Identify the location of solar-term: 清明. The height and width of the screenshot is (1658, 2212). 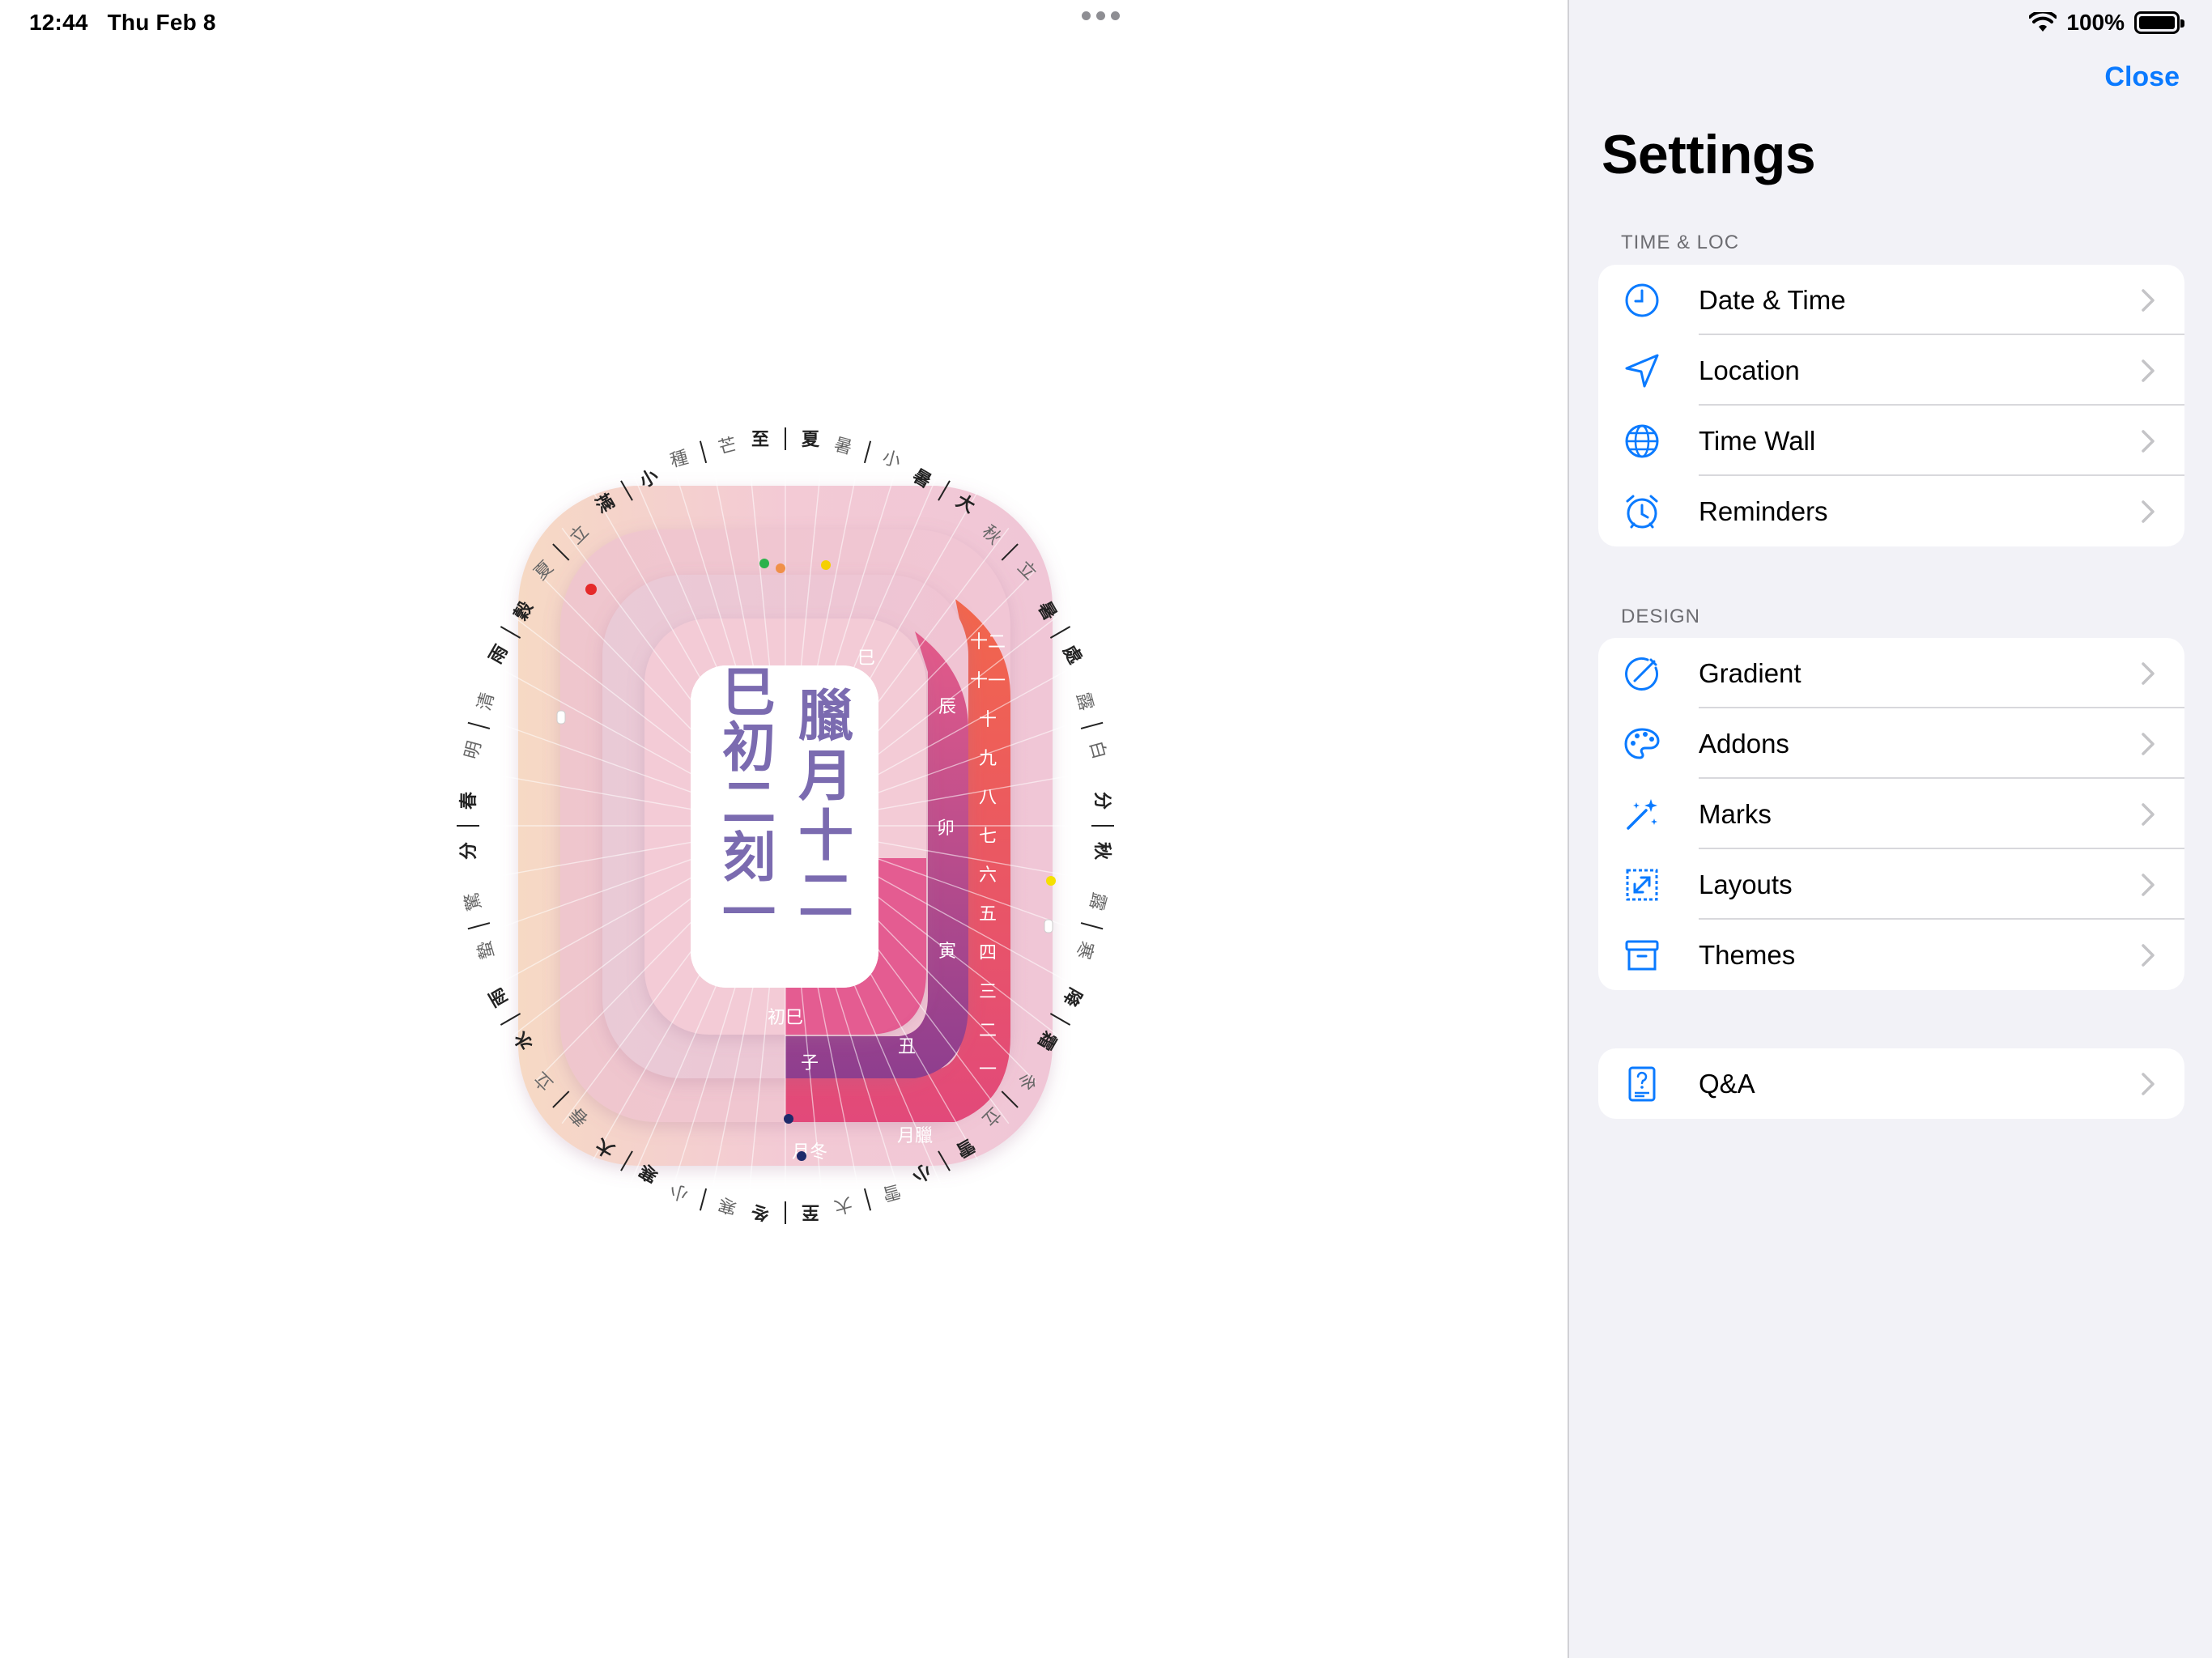
(481, 726).